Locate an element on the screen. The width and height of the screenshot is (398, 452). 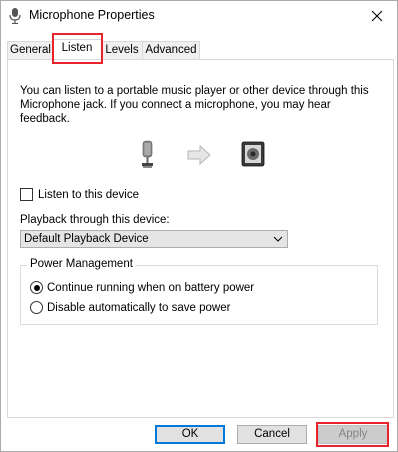
tab-general: General is located at coordinates (30, 50).